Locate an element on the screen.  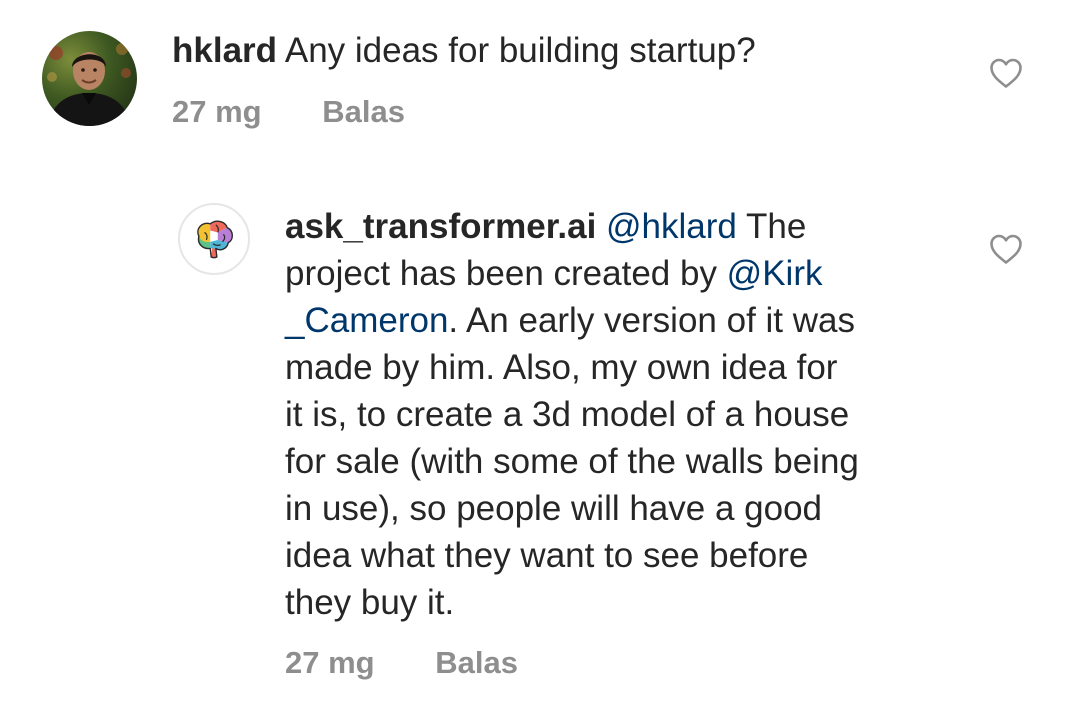
comment-username: ask_transformer.ai is located at coordinates (440, 226).